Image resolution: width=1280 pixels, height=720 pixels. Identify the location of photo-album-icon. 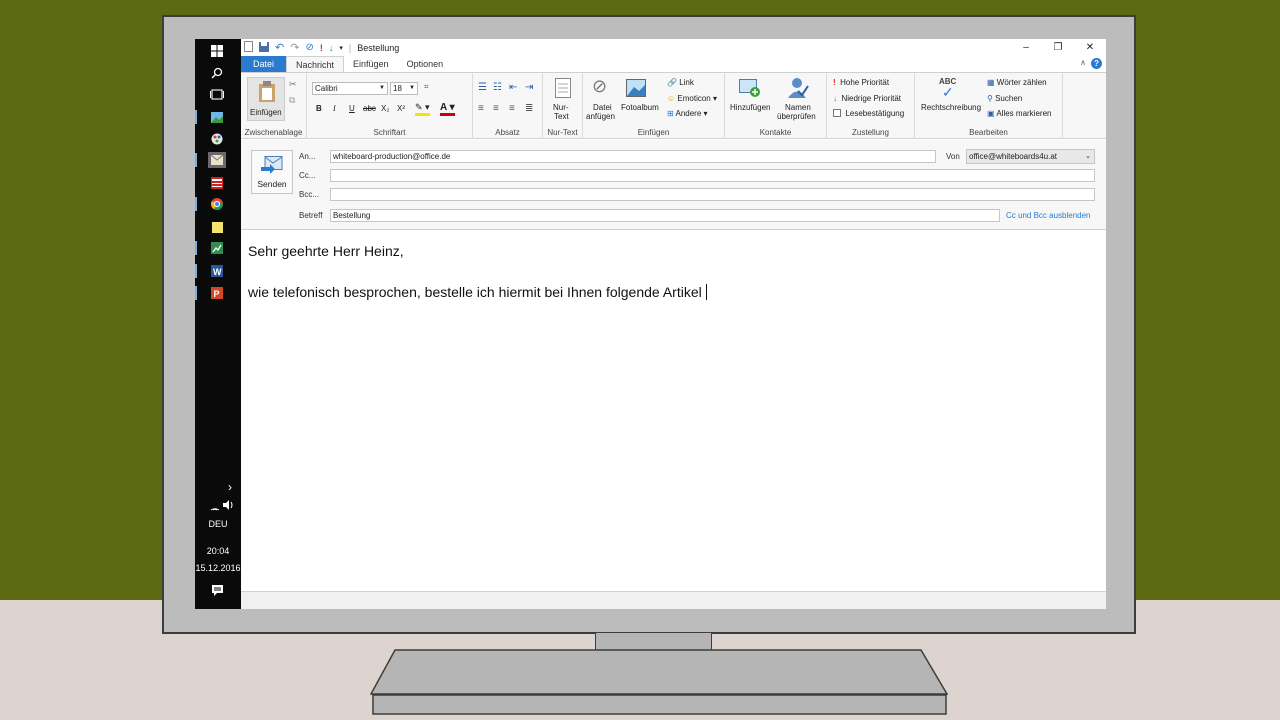
(636, 88).